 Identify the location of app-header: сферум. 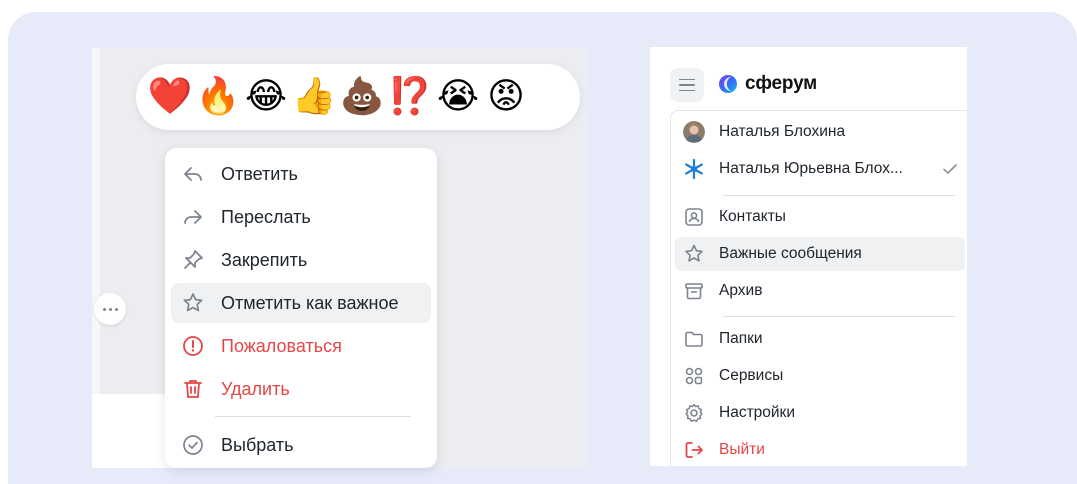
(808, 86).